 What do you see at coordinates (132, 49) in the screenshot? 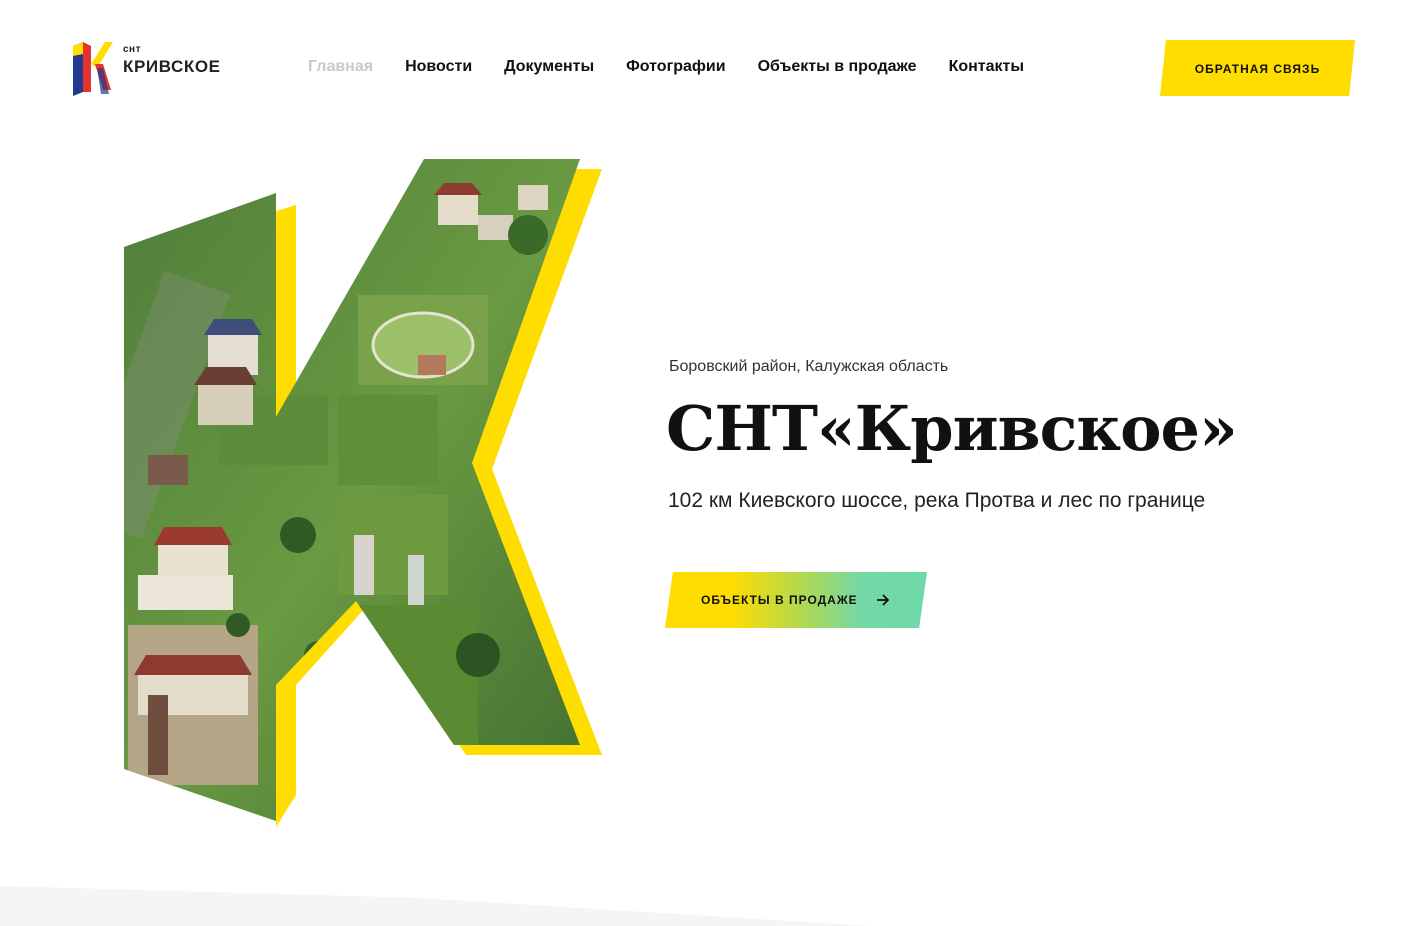
I see `logo-small-text: снт` at bounding box center [132, 49].